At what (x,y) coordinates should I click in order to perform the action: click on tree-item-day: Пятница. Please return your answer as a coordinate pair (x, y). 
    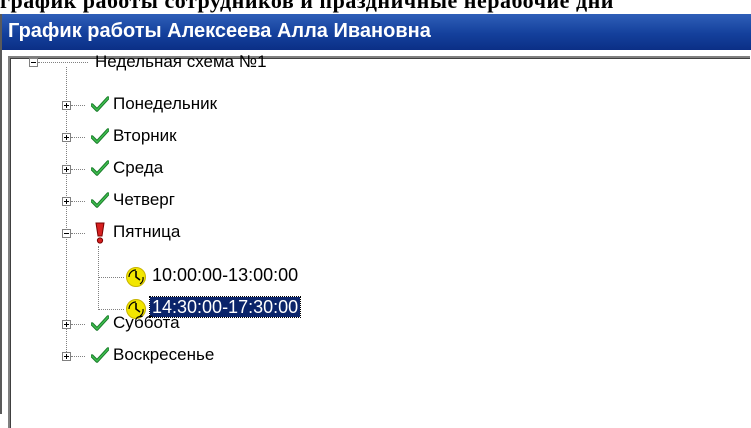
    Looking at the image, I should click on (146, 232).